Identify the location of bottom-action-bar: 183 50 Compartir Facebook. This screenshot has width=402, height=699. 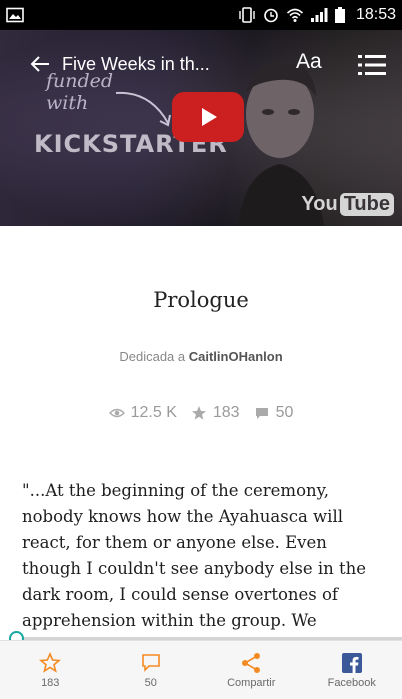
(201, 669).